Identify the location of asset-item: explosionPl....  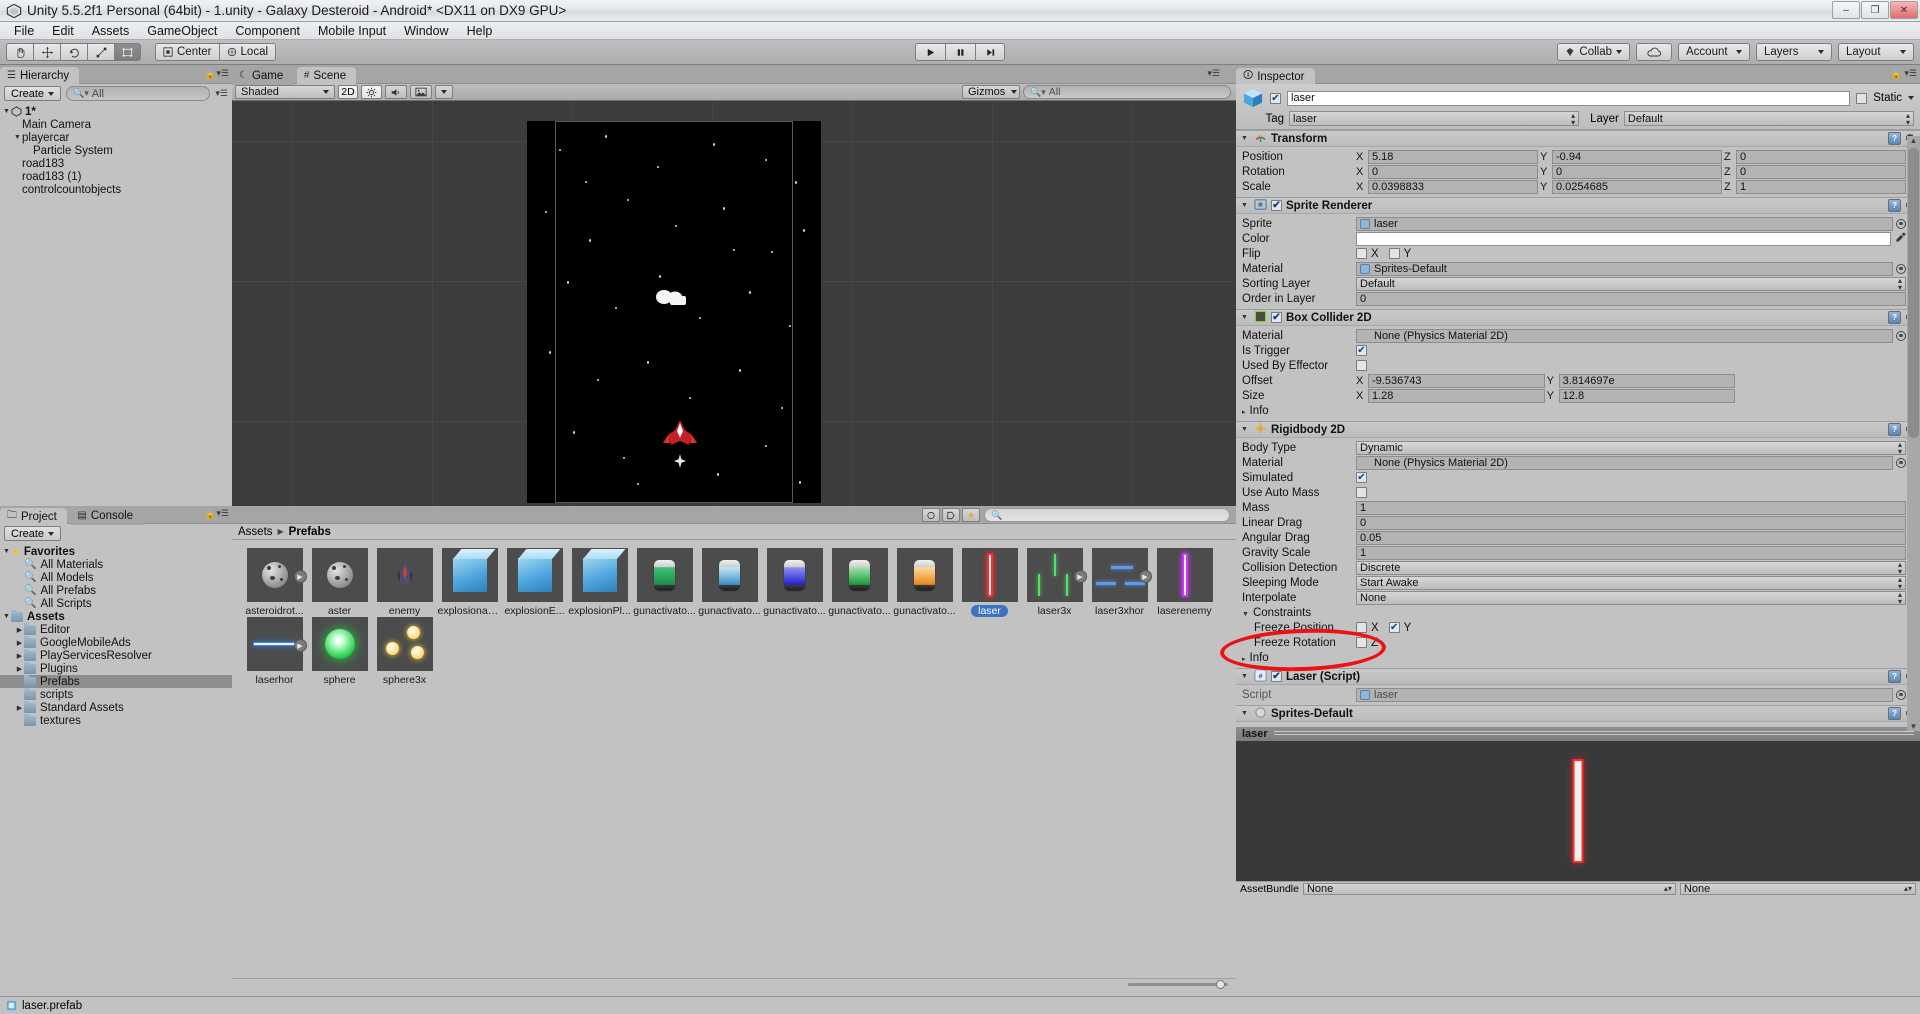
(599, 582).